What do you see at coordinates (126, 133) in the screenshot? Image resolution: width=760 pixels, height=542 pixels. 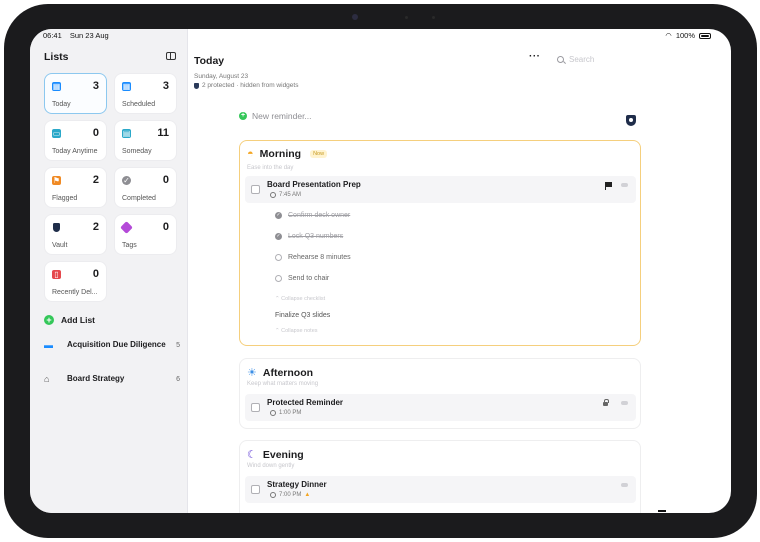 I see `archive-icon: ▤` at bounding box center [126, 133].